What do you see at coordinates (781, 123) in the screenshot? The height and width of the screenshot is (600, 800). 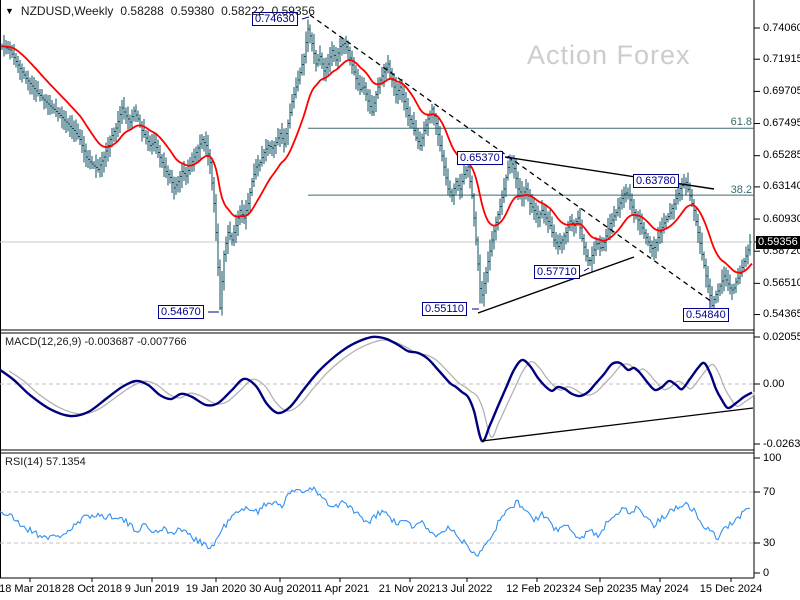 I see `price-tick-label: 0.67495` at bounding box center [781, 123].